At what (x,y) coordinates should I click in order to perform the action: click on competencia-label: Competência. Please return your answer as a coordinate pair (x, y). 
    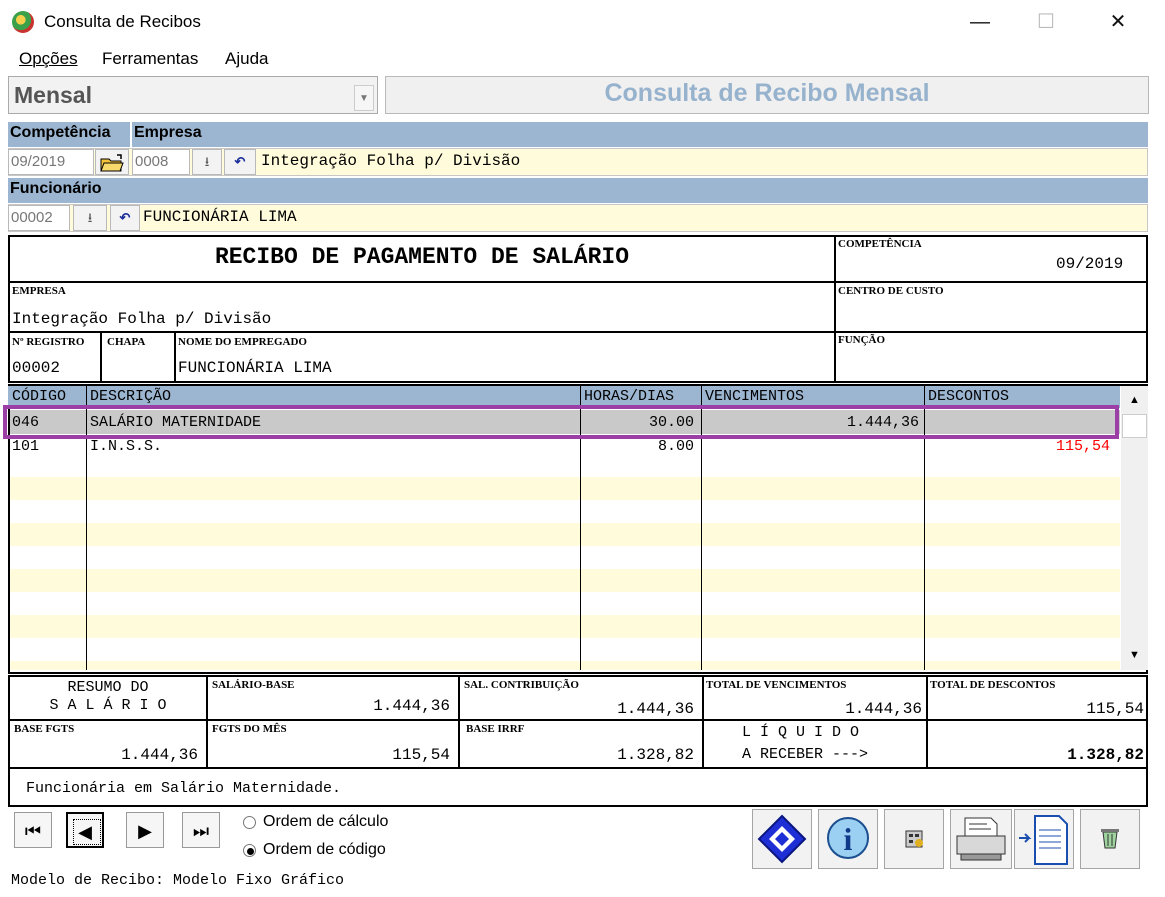
    Looking at the image, I should click on (60, 132).